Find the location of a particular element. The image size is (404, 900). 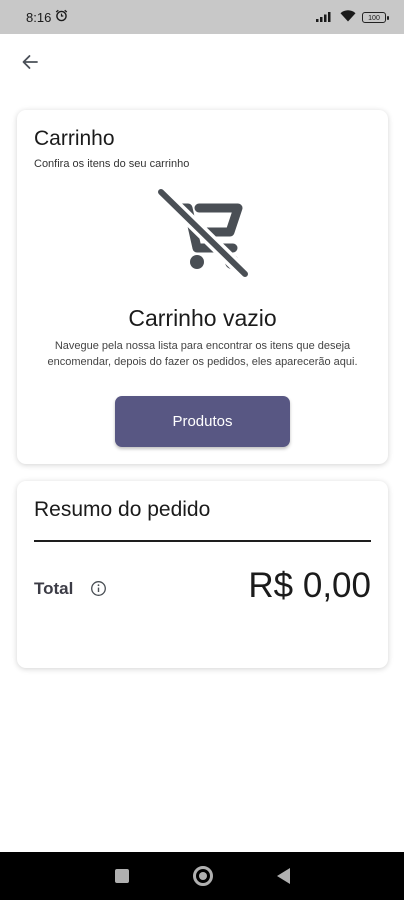

circle-icon is located at coordinates (202, 876).